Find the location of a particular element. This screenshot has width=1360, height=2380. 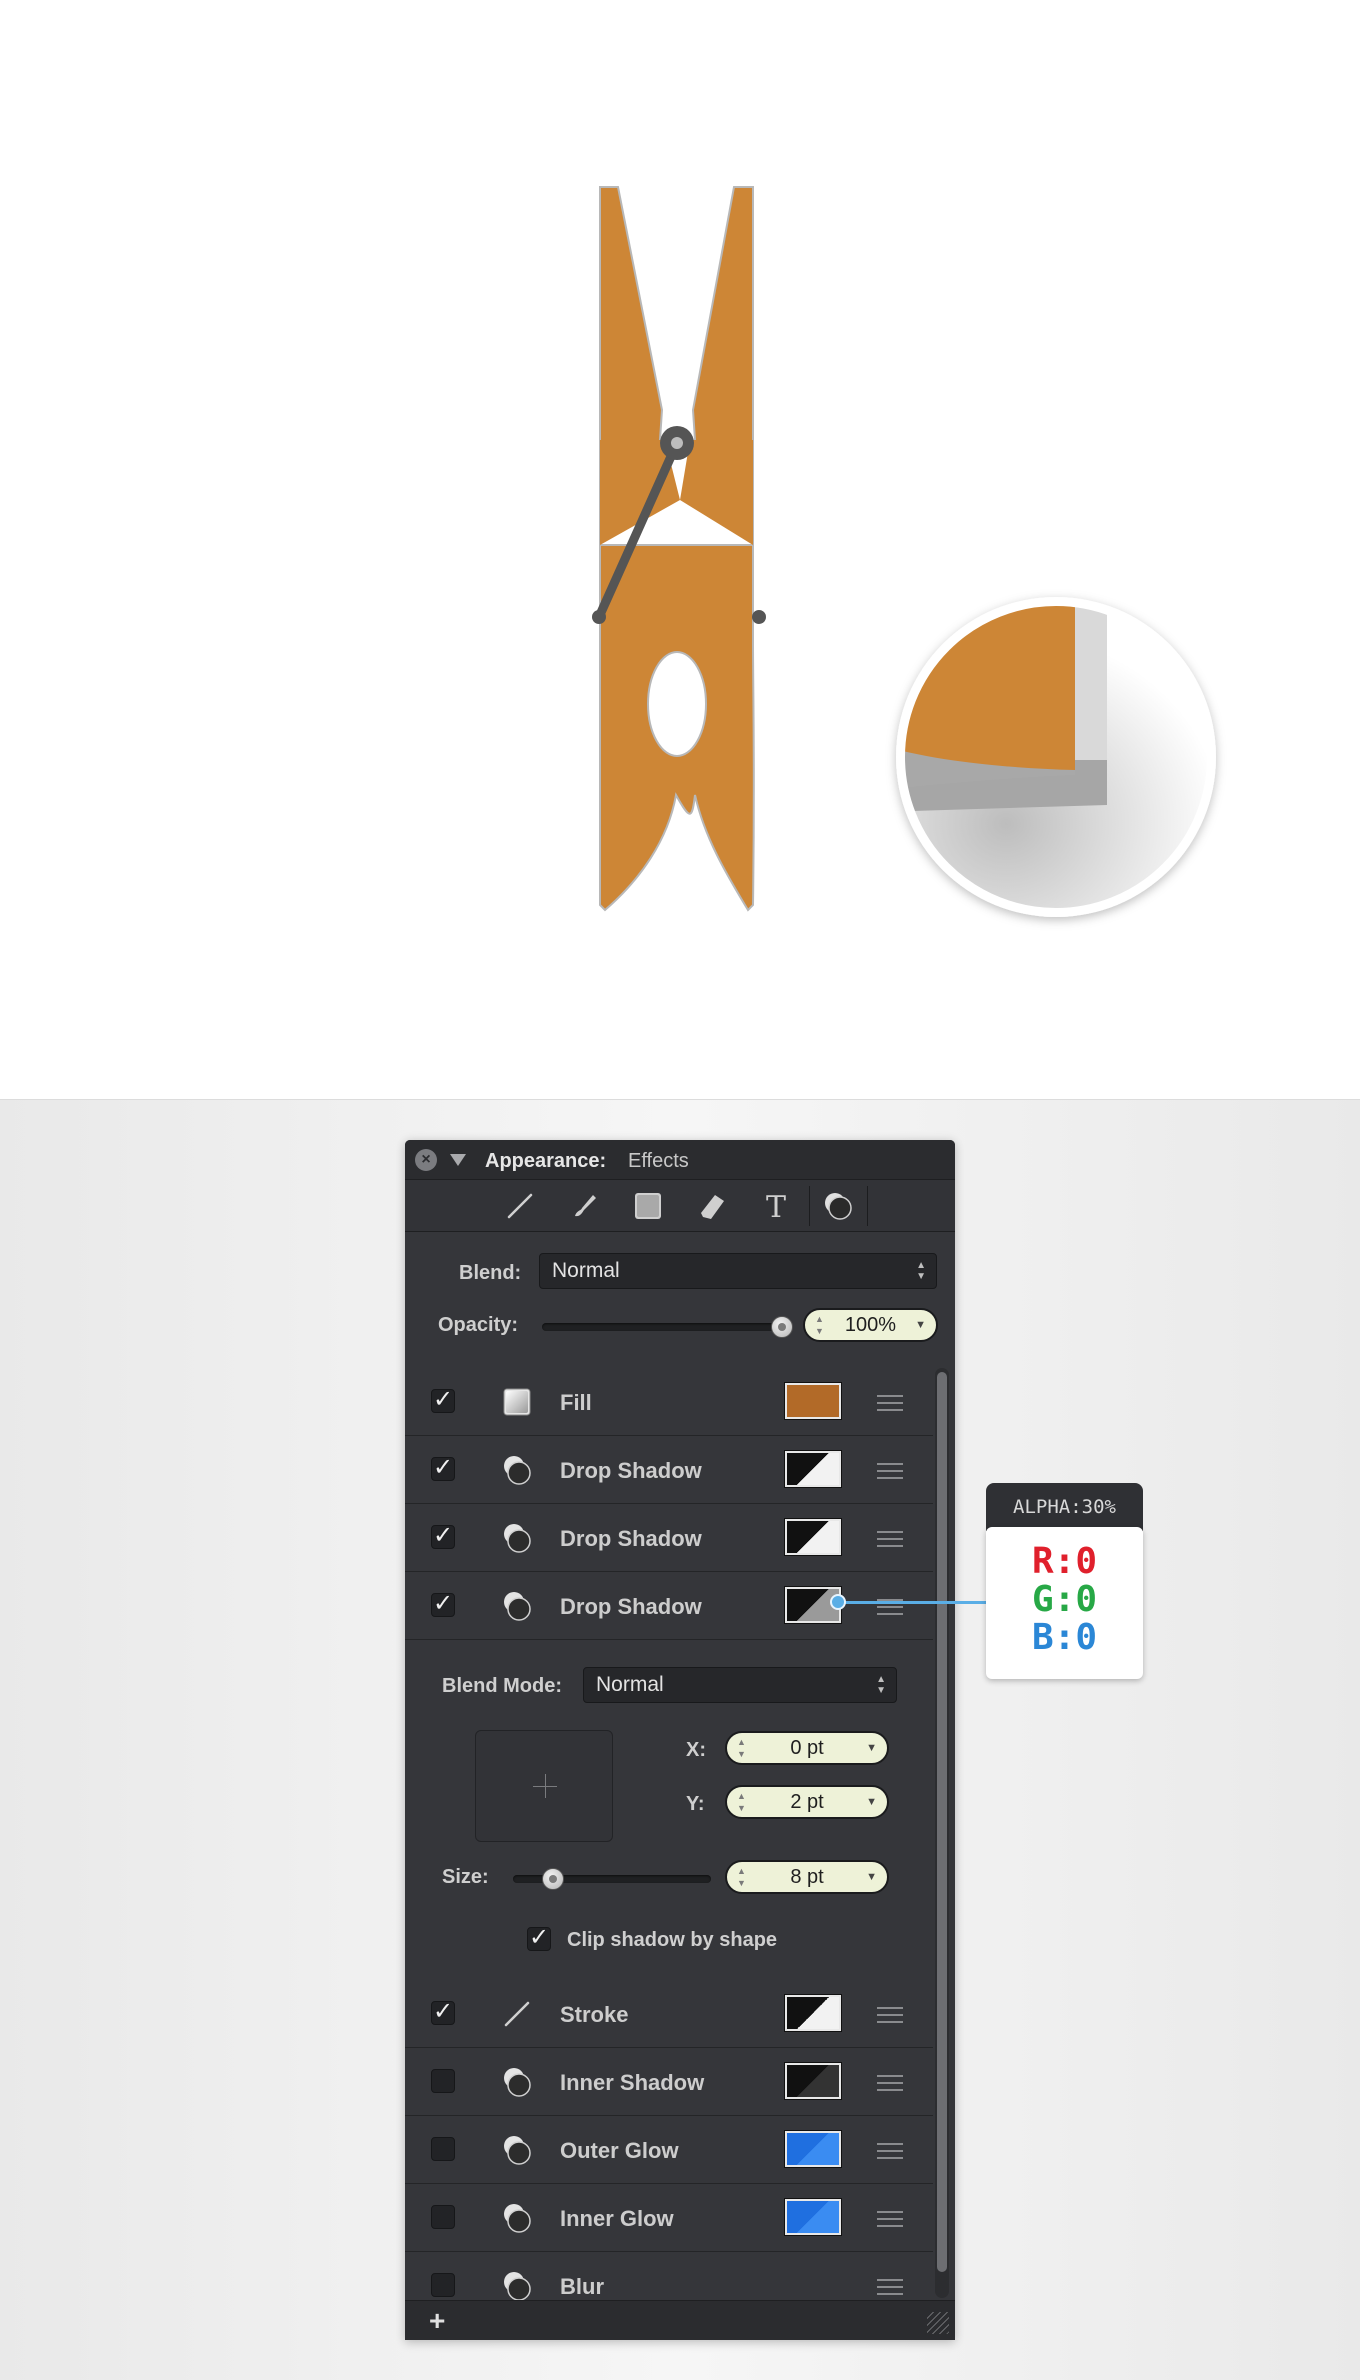

size-slider-knob is located at coordinates (552, 1879).